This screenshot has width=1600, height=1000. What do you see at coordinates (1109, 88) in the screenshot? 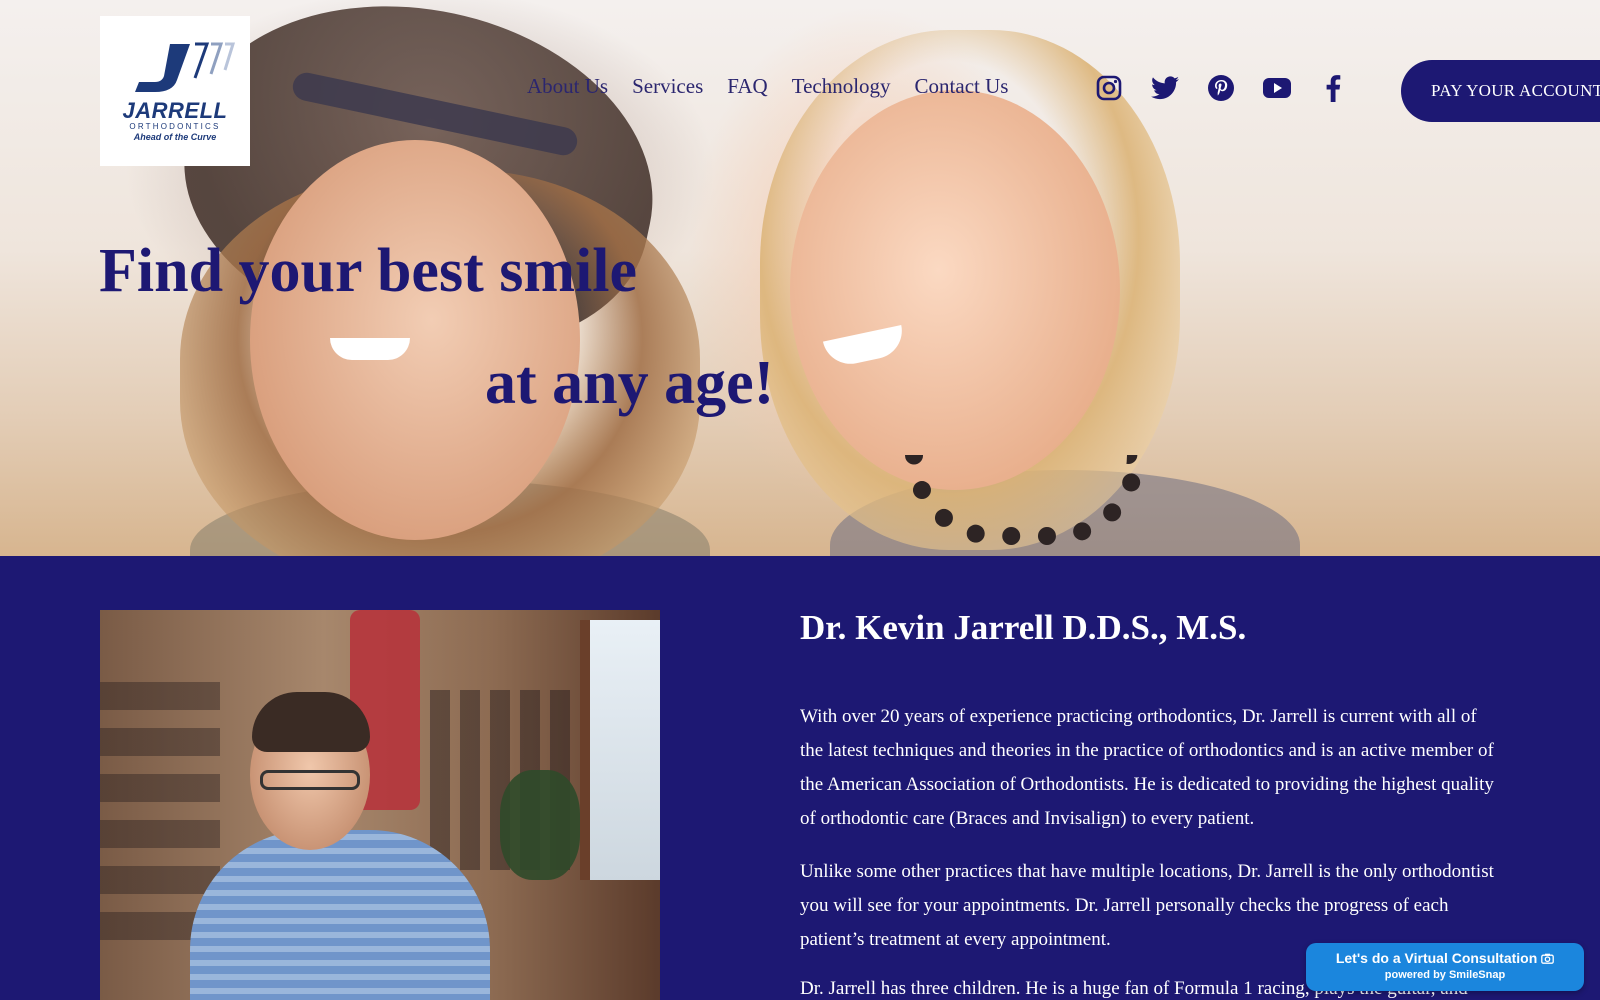
I see `instagram-icon` at bounding box center [1109, 88].